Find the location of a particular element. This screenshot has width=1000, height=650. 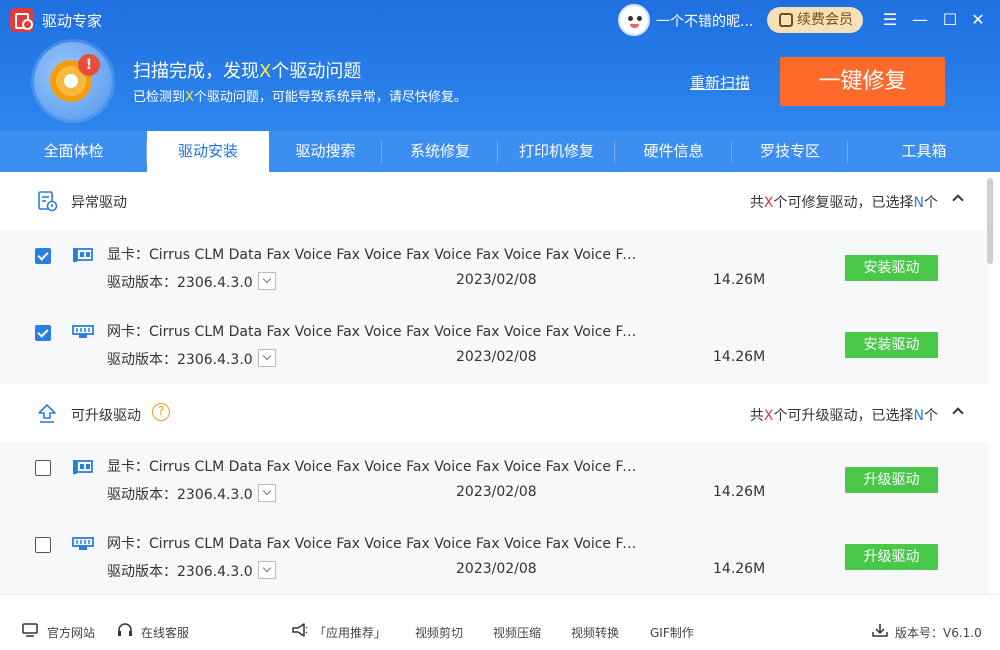

tab-printer-repair: 打印机修复 is located at coordinates (556, 151).